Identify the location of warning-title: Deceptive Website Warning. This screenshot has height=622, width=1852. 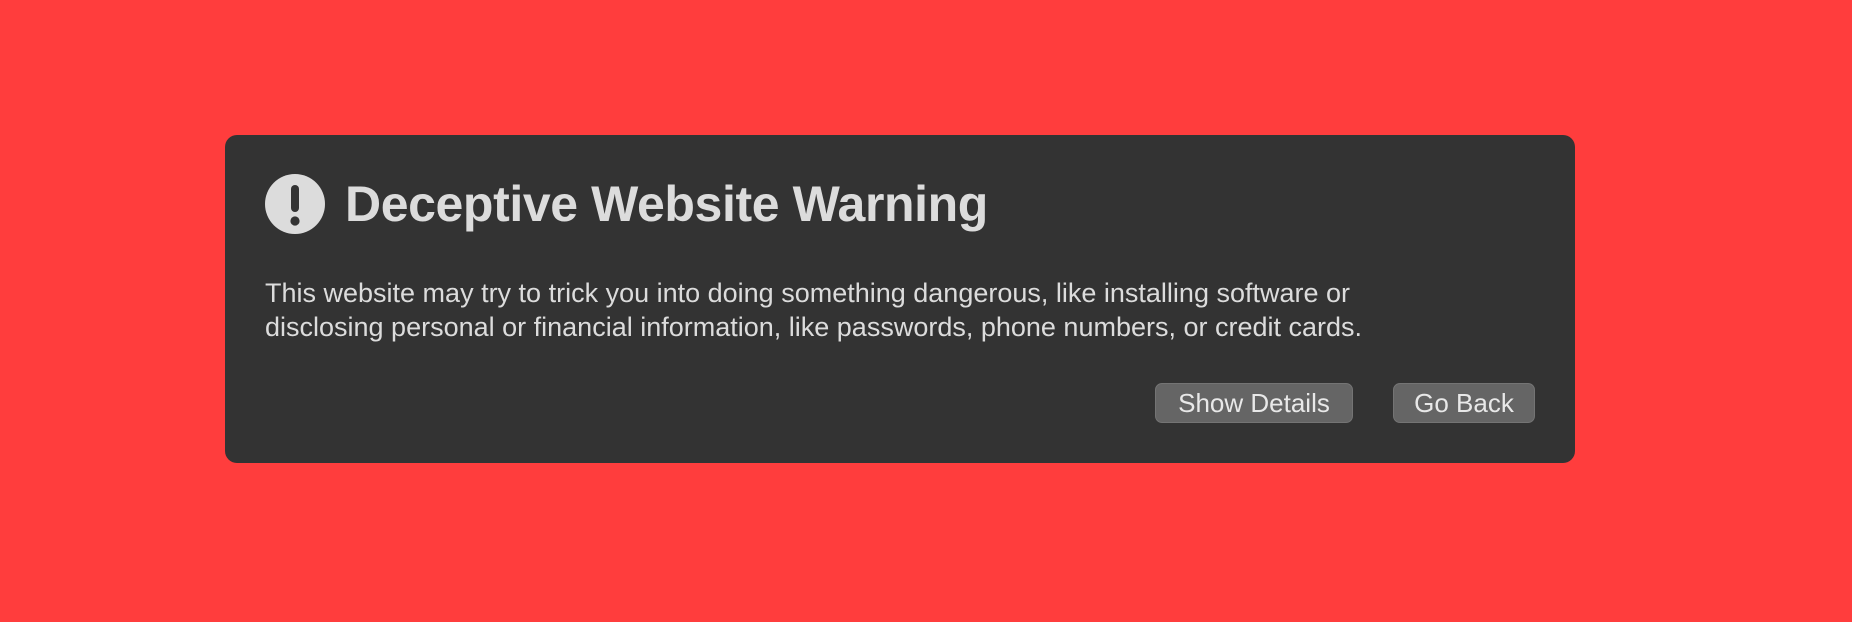
(666, 204).